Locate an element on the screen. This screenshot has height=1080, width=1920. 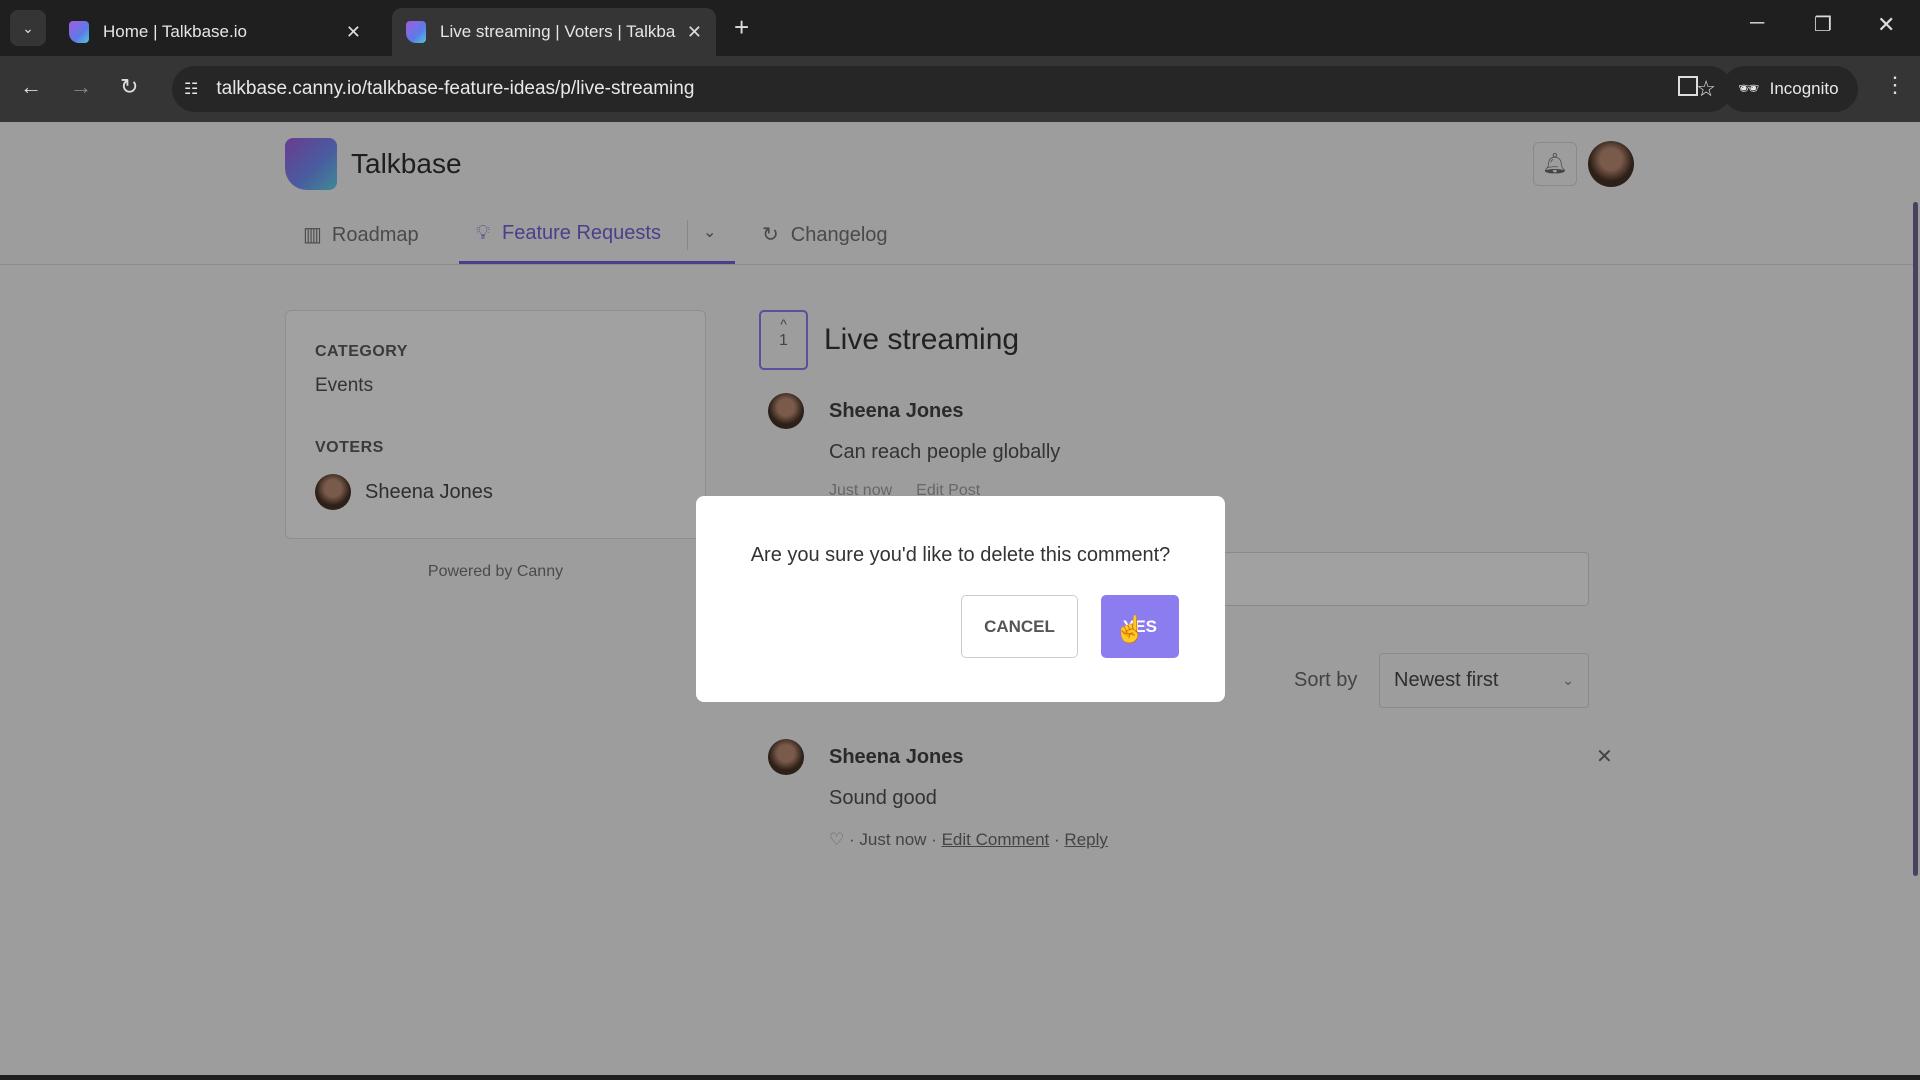
comment-author-avatar is located at coordinates (786, 757).